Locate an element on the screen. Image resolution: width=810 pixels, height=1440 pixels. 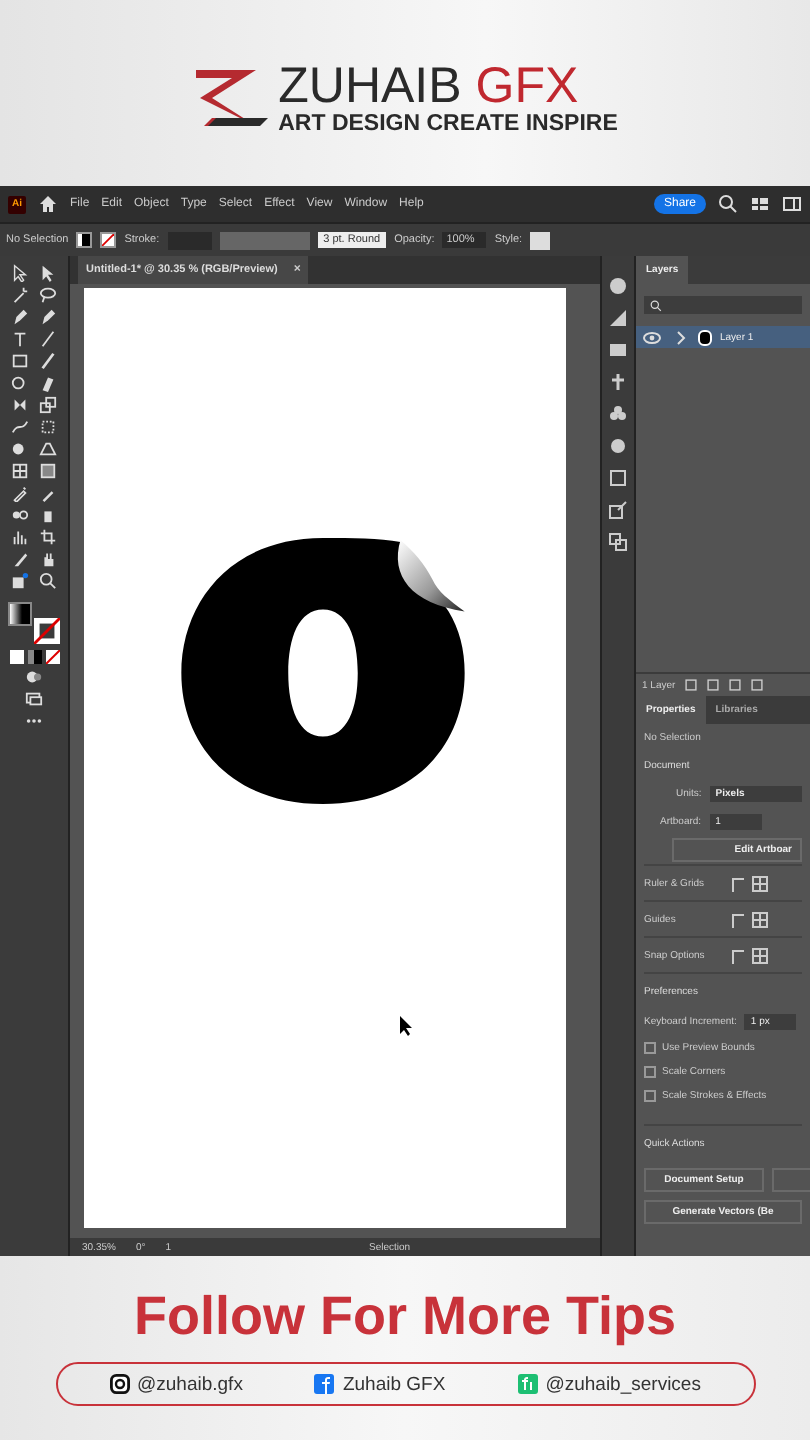
free-transform-icon is located at coordinates (48, 427).